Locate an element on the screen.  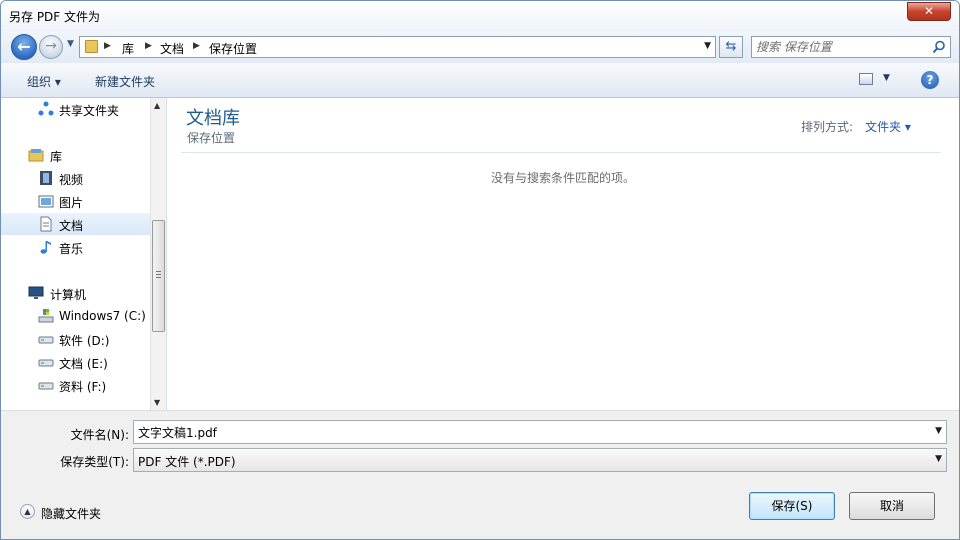
filename-input is located at coordinates (528, 432).